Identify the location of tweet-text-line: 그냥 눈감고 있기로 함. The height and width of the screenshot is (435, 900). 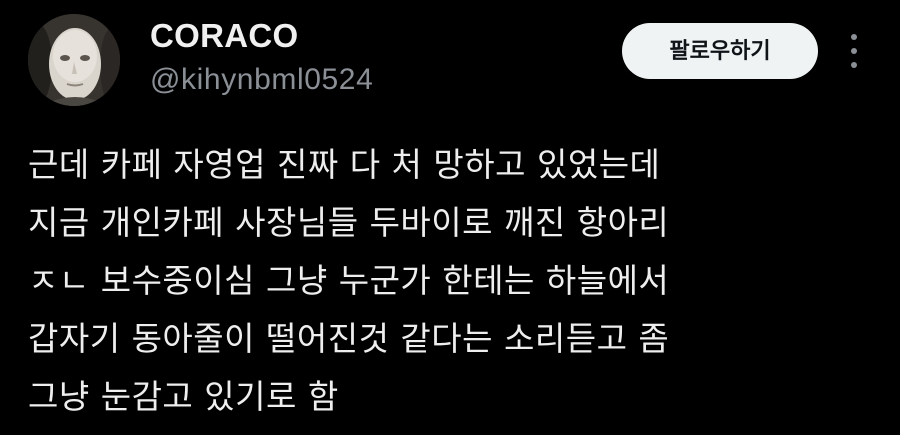
(183, 396).